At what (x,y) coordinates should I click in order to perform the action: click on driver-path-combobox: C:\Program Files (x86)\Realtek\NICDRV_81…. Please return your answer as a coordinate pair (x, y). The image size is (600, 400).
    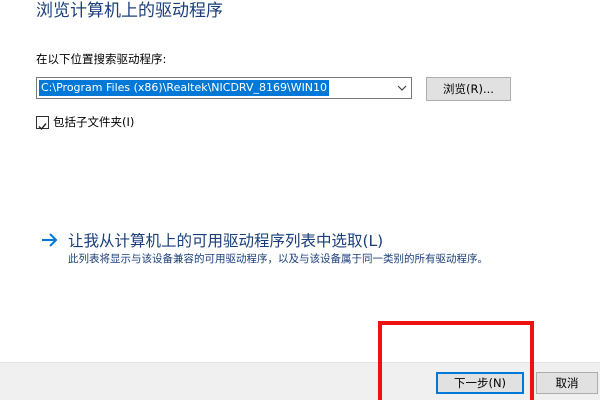
    Looking at the image, I should click on (224, 88).